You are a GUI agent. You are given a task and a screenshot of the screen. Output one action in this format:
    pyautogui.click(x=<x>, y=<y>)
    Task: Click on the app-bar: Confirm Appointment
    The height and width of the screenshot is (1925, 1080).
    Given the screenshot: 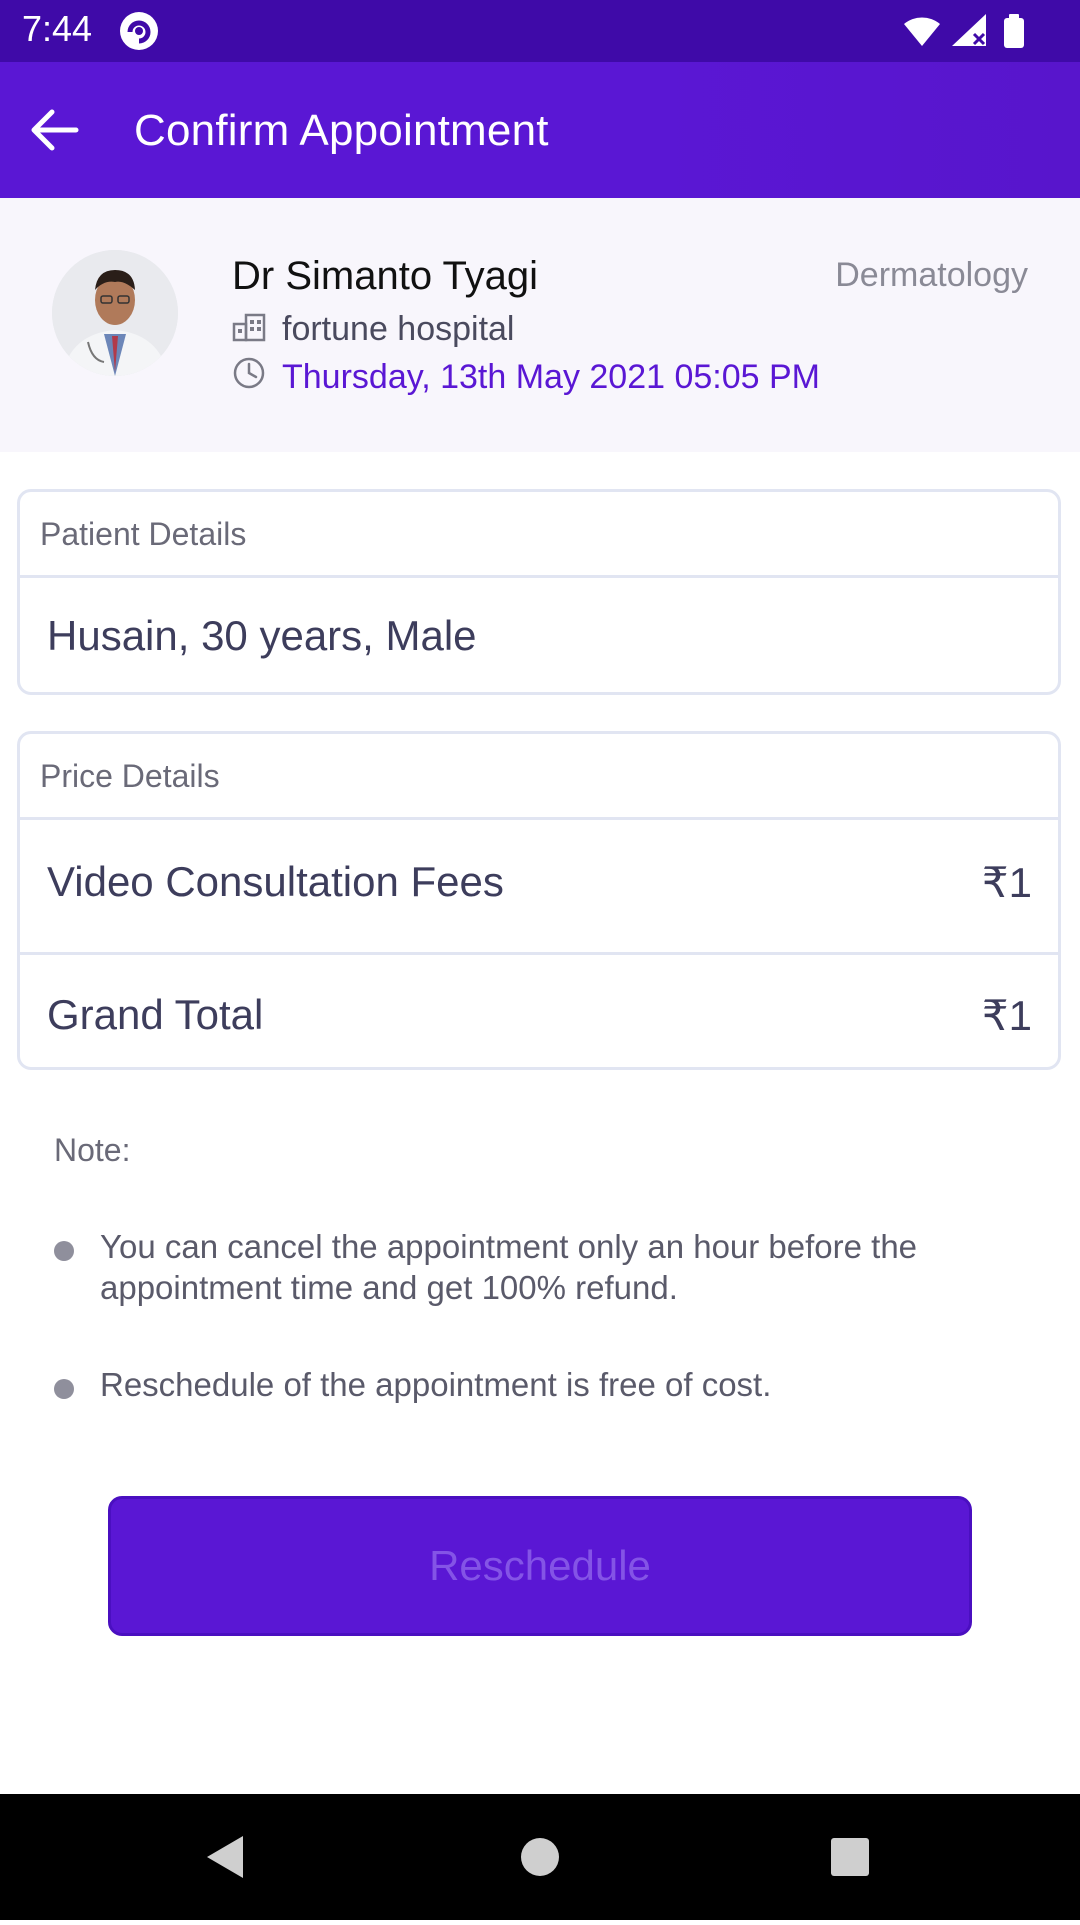 What is the action you would take?
    pyautogui.click(x=540, y=130)
    